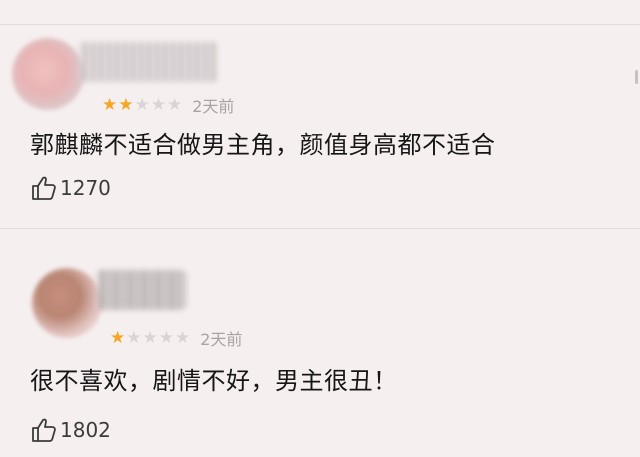  What do you see at coordinates (214, 381) in the screenshot?
I see `review-comment: 很不喜欢，剧情不好，男主很丑！` at bounding box center [214, 381].